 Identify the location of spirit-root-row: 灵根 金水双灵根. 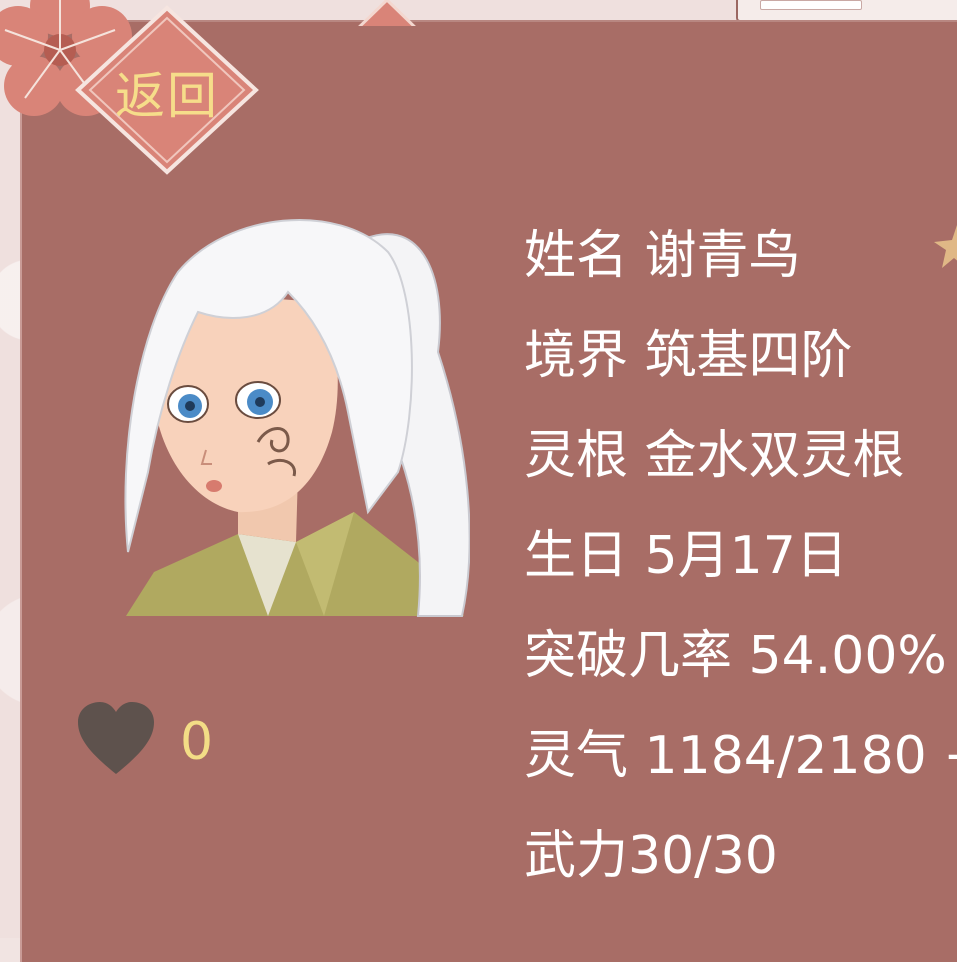
(740, 456).